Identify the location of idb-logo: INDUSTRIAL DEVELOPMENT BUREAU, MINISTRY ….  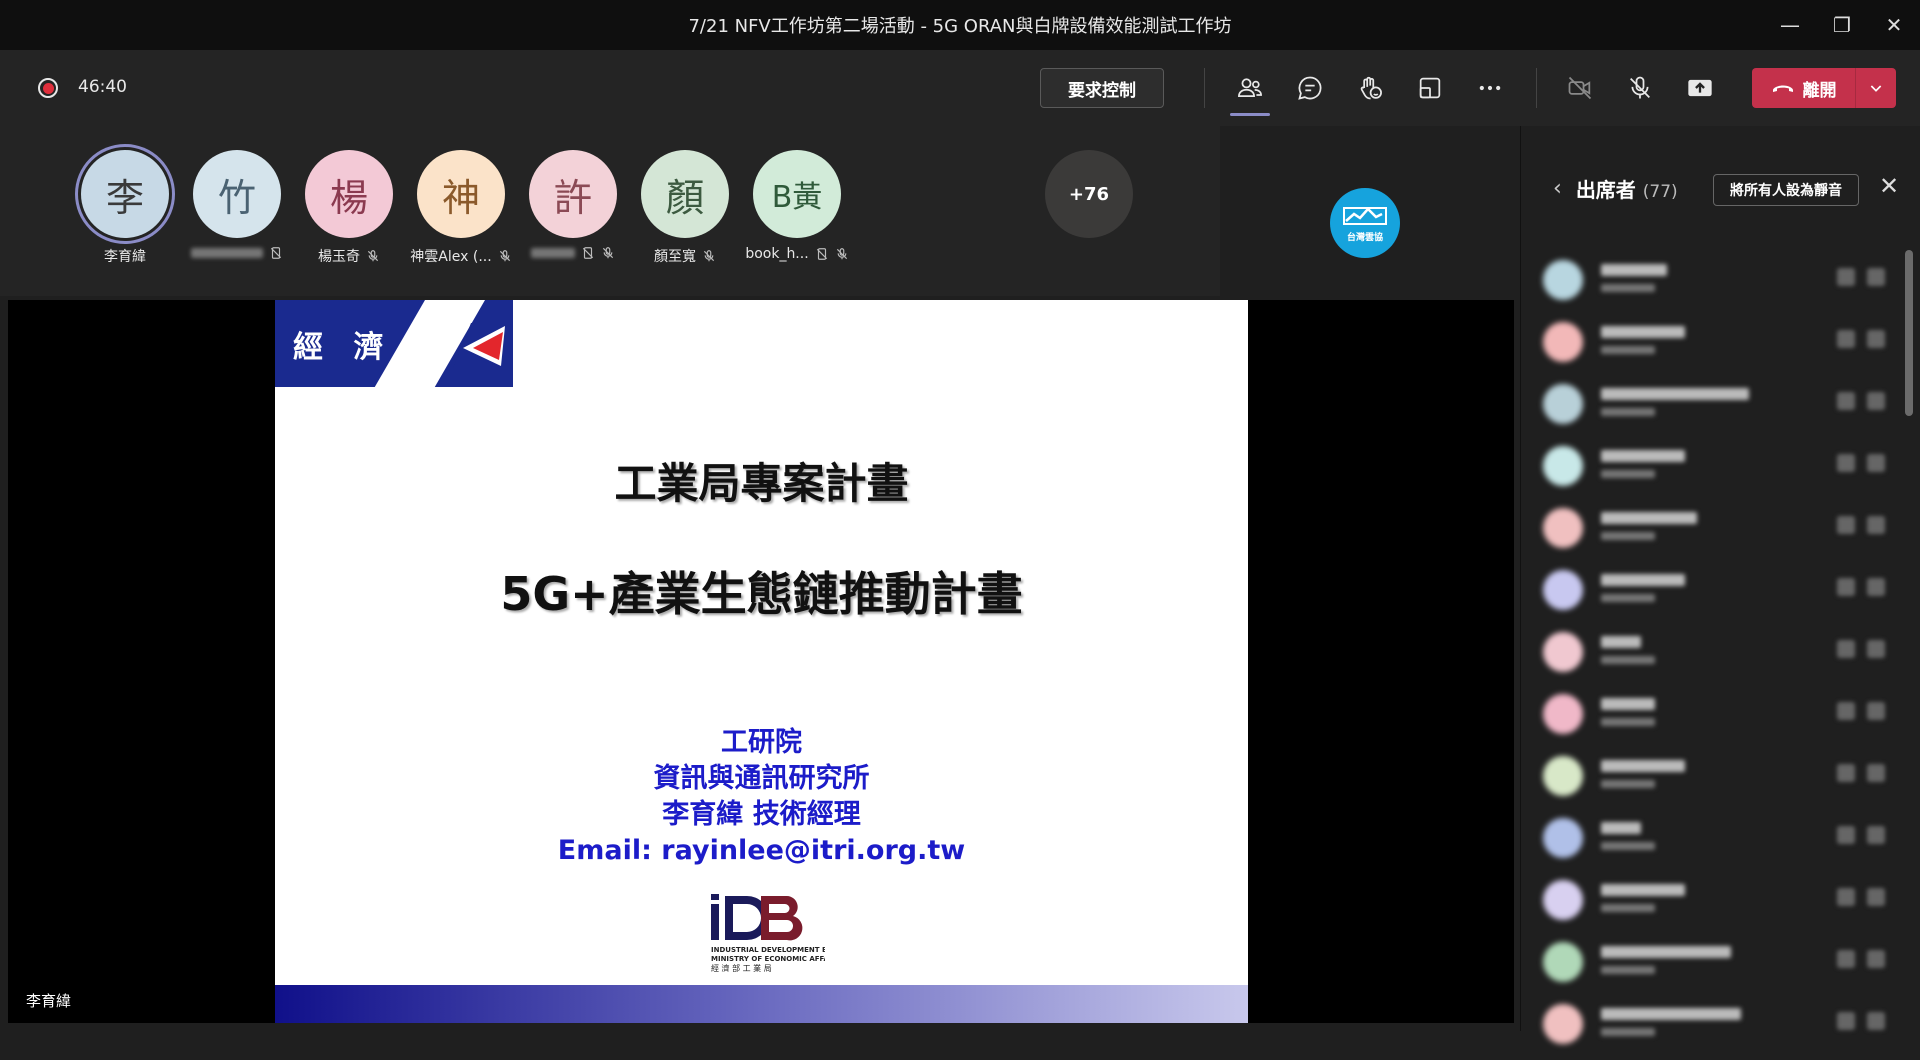
(768, 933).